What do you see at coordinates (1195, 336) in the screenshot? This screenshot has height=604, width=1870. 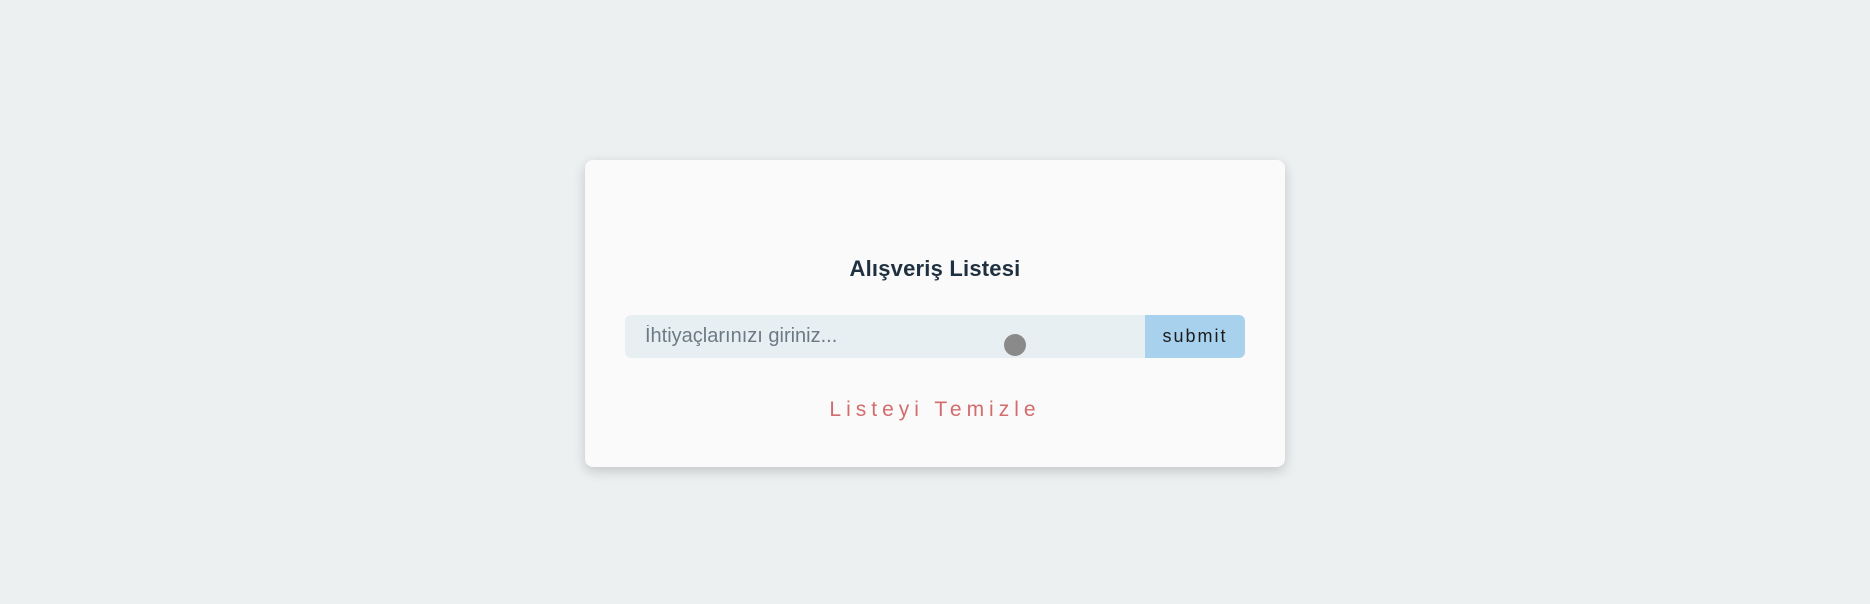 I see `submit-button: submit` at bounding box center [1195, 336].